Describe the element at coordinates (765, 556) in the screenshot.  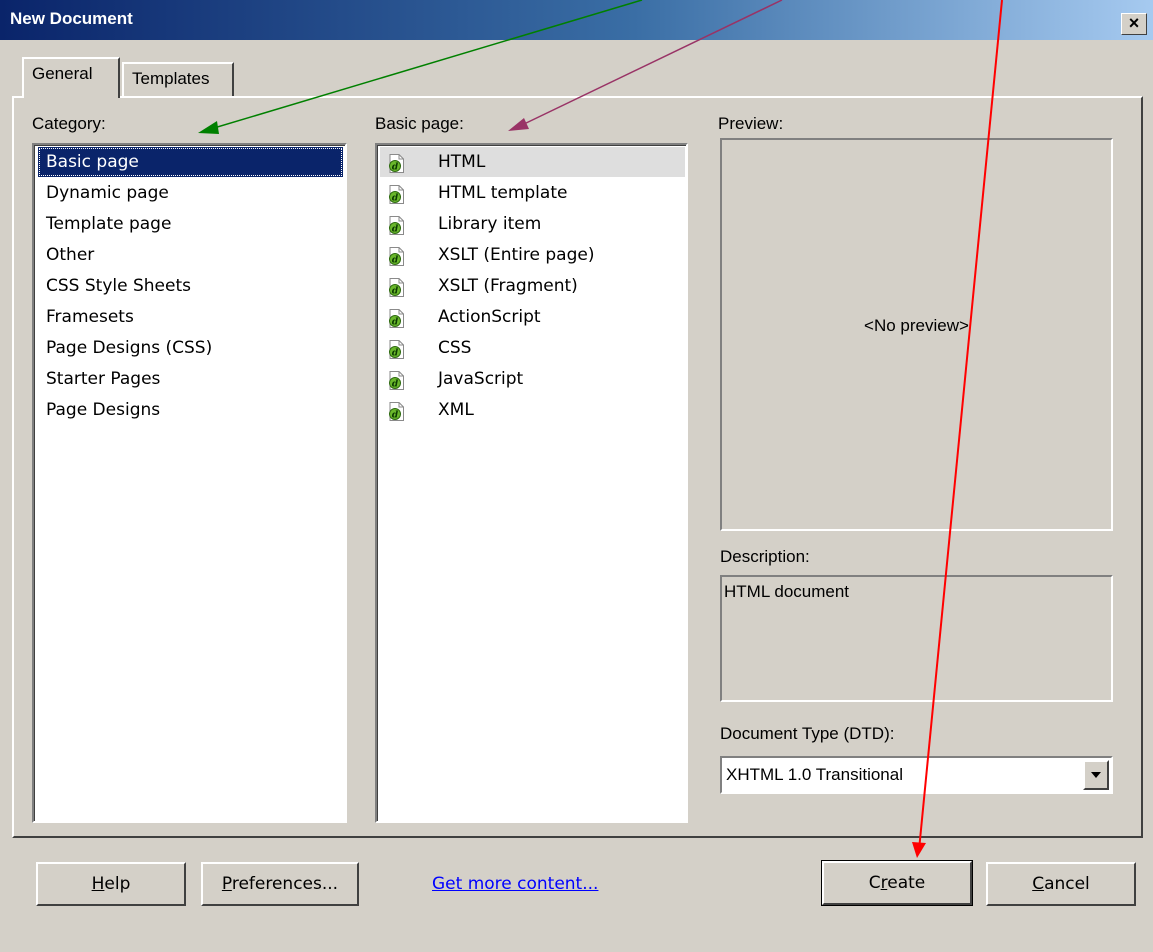
I see `description-label: Description:` at that location.